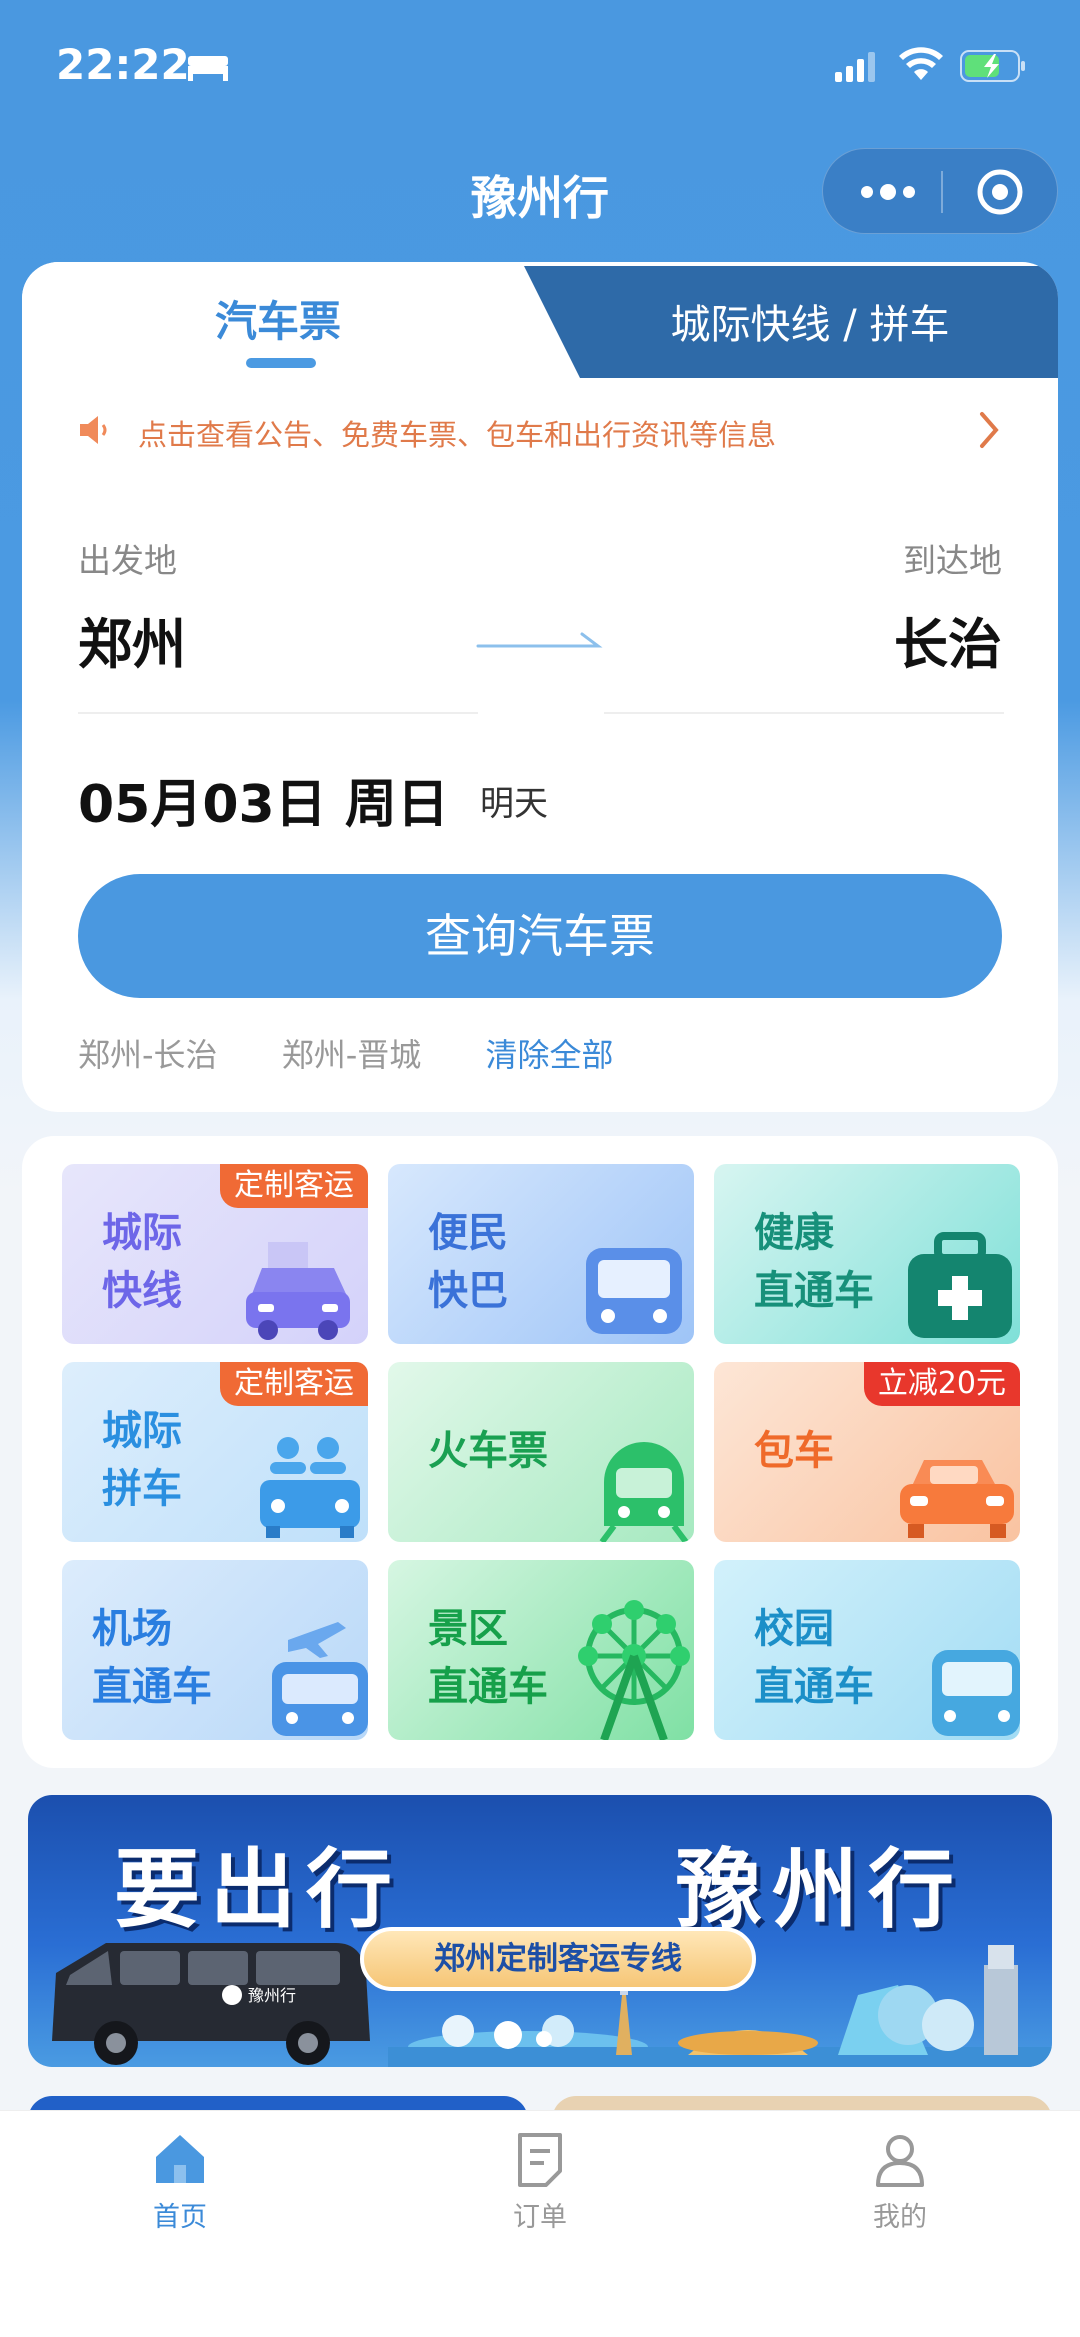 This screenshot has width=1080, height=2337. What do you see at coordinates (541, 1650) in the screenshot?
I see `service-scenic-shuttle: 景区 直通车` at bounding box center [541, 1650].